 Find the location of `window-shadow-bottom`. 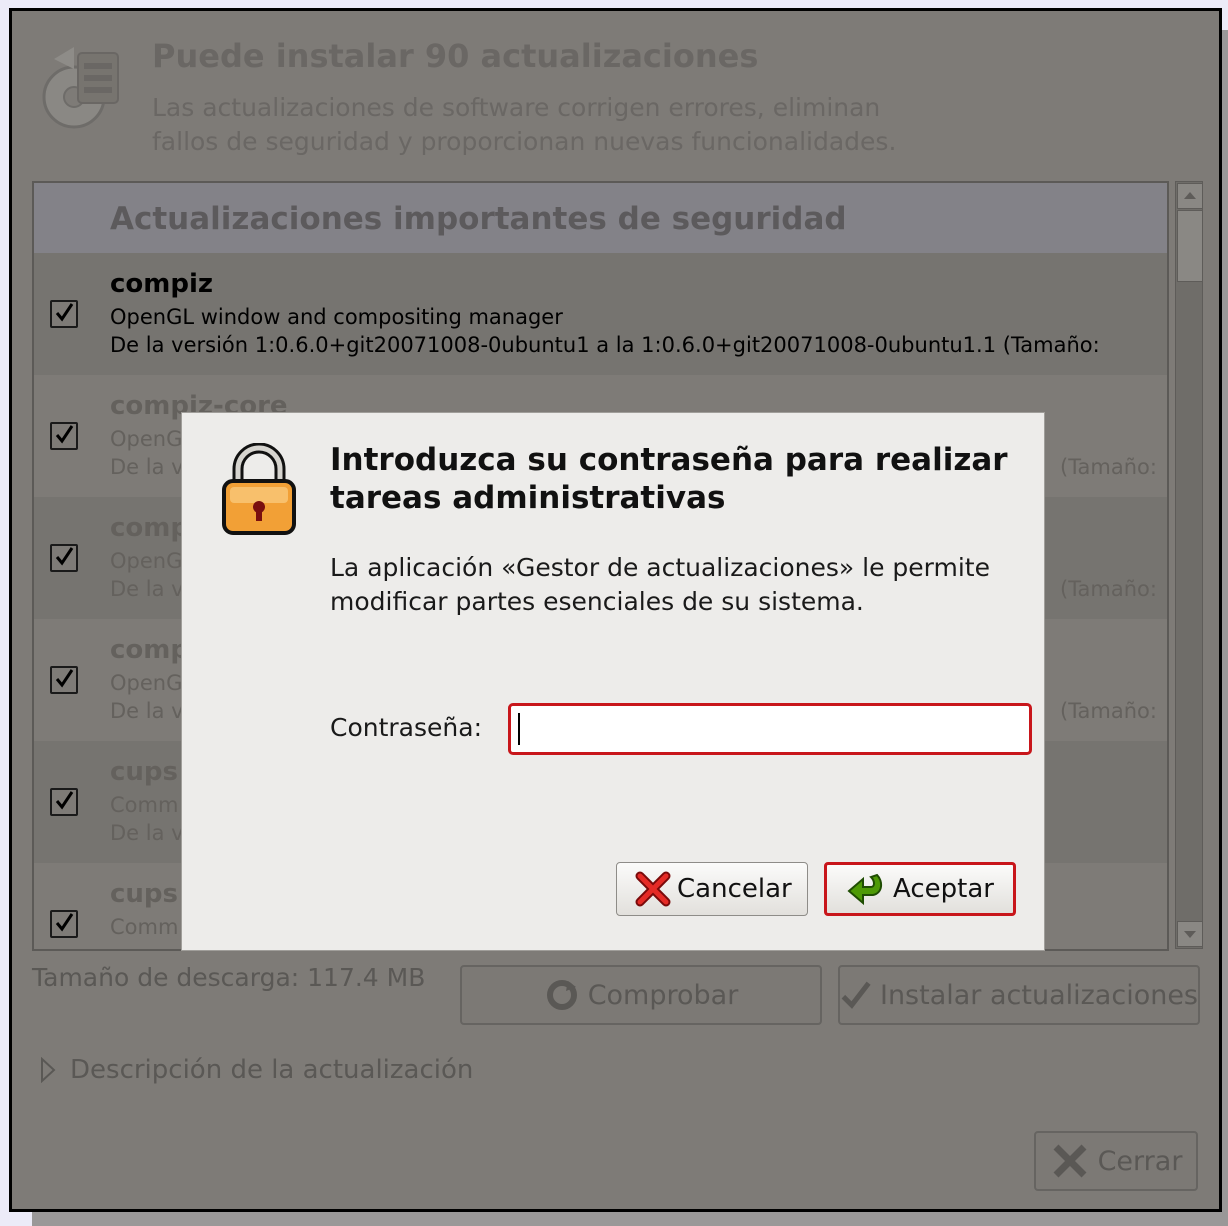

window-shadow-bottom is located at coordinates (630, 1218).